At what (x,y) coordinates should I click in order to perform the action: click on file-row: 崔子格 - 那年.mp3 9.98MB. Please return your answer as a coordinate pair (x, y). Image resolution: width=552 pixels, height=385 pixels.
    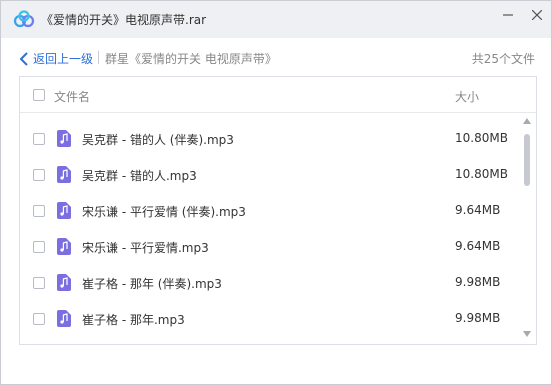
    Looking at the image, I should click on (269, 319).